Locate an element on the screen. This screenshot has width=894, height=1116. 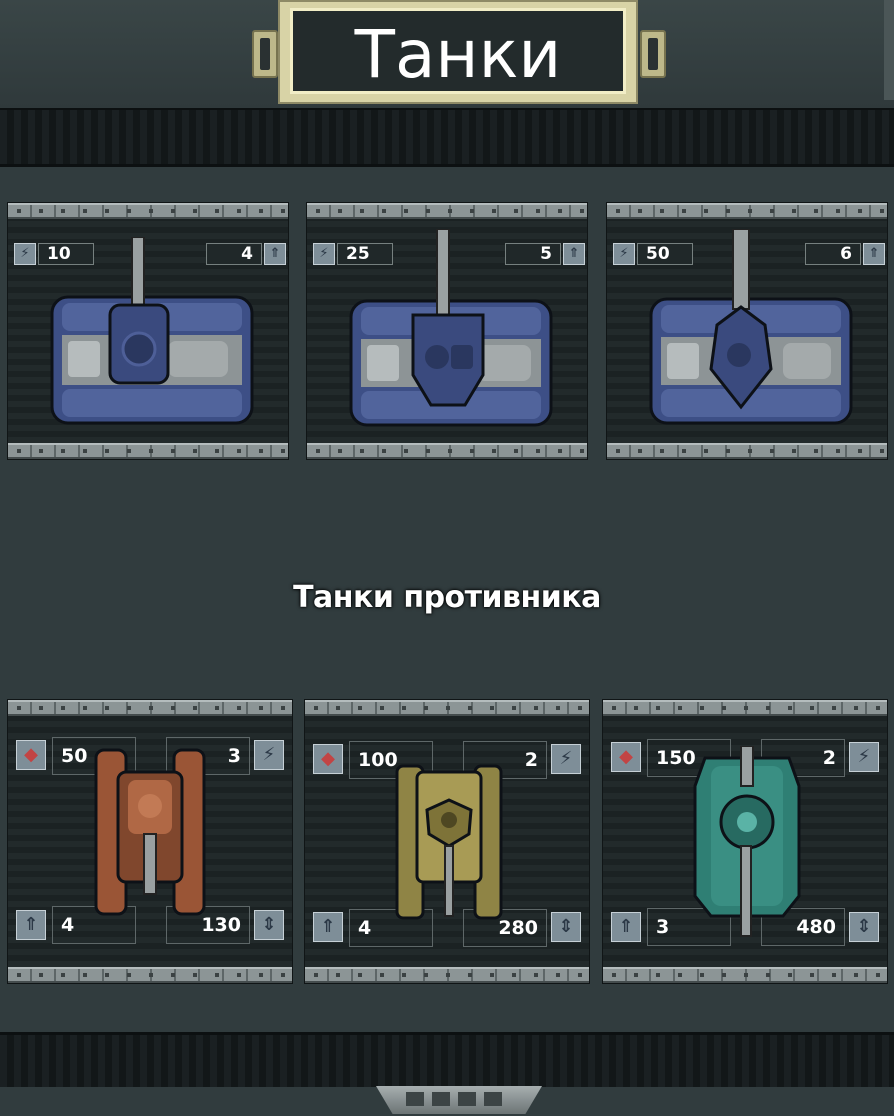
enemy-tank-card-3: ◆ 150 2 ⚡ ⇑ 3 480 ⇕ is located at coordinates (745, 841).